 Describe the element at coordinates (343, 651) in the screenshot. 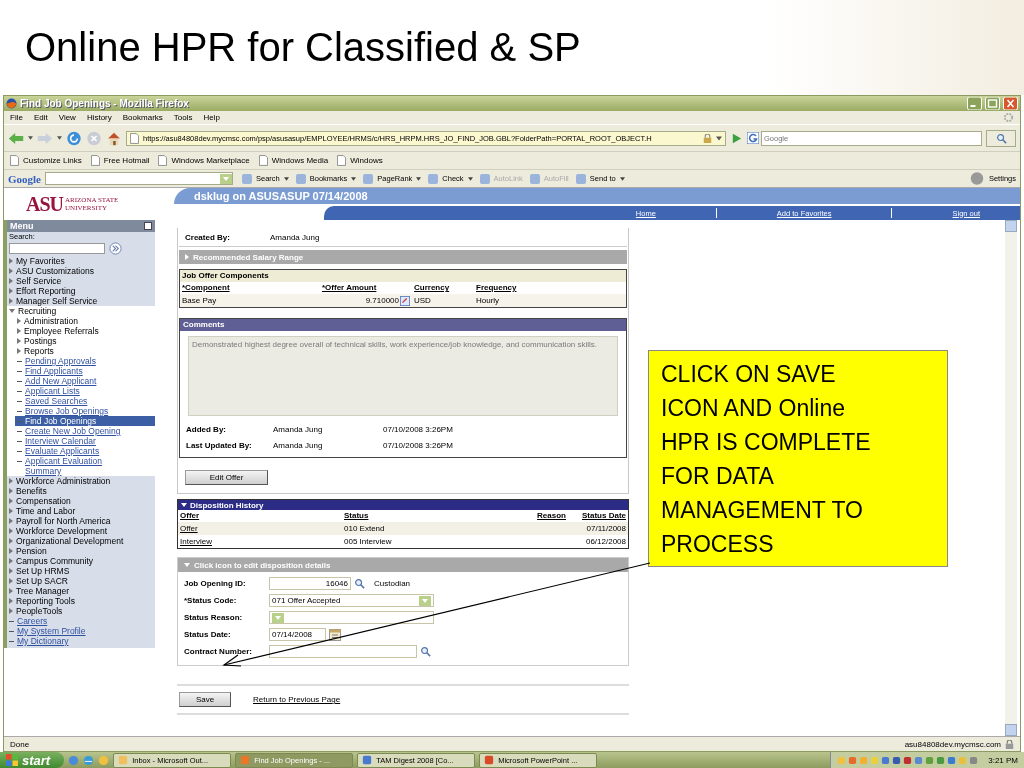

I see `lookup-field` at that location.